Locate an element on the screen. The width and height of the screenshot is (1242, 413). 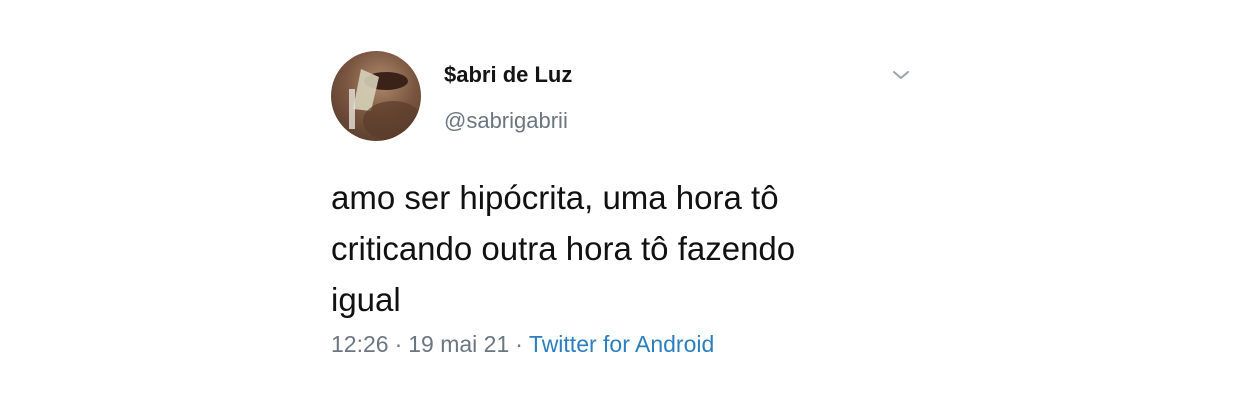
tweet-source-link: Twitter for Android is located at coordinates (621, 344).